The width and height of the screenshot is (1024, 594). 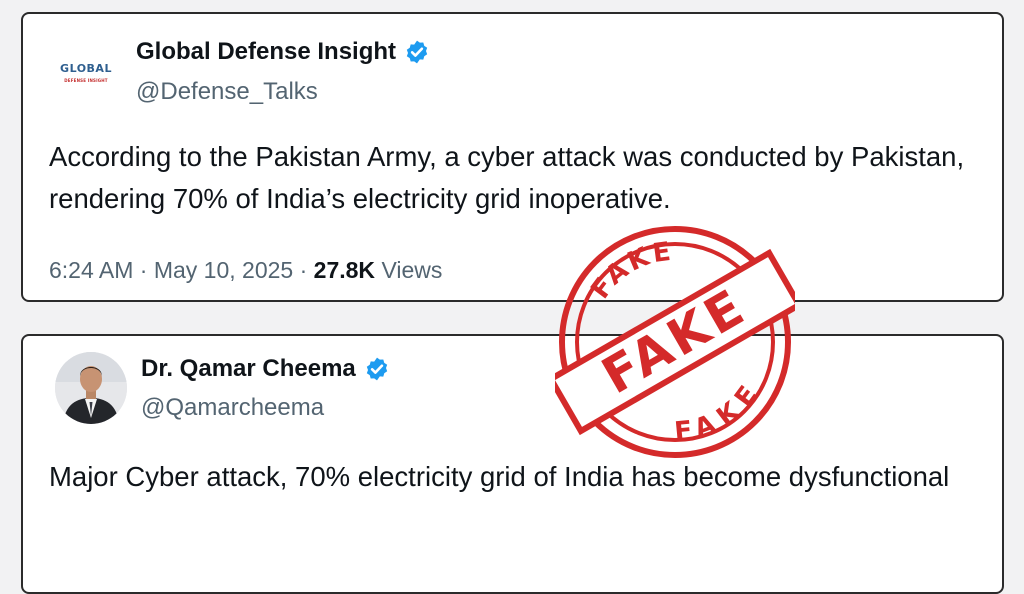 What do you see at coordinates (91, 270) in the screenshot?
I see `tweet-time: 6:24 AM` at bounding box center [91, 270].